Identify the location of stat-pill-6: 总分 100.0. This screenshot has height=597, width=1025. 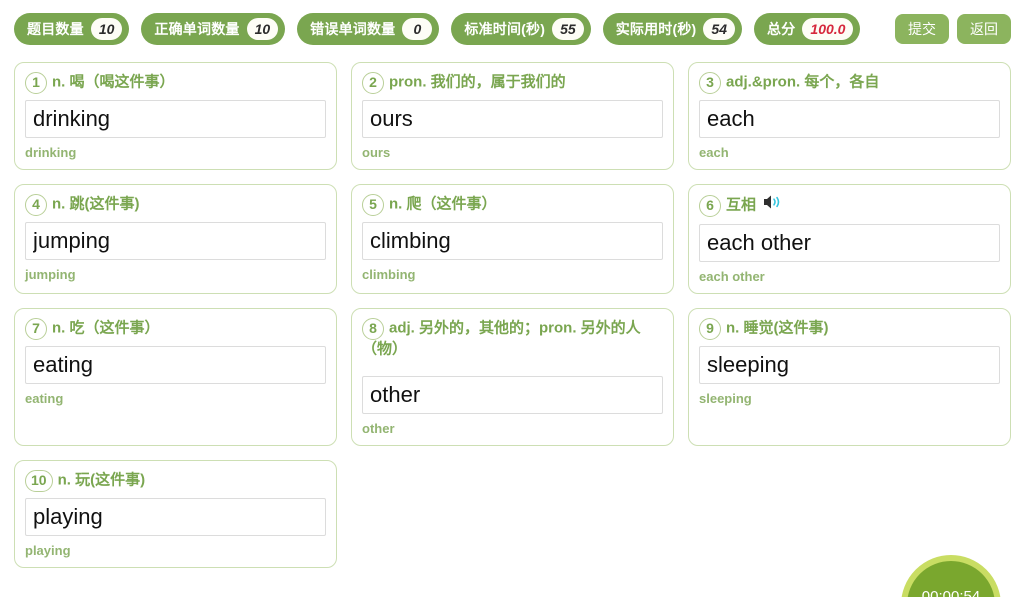
(807, 29).